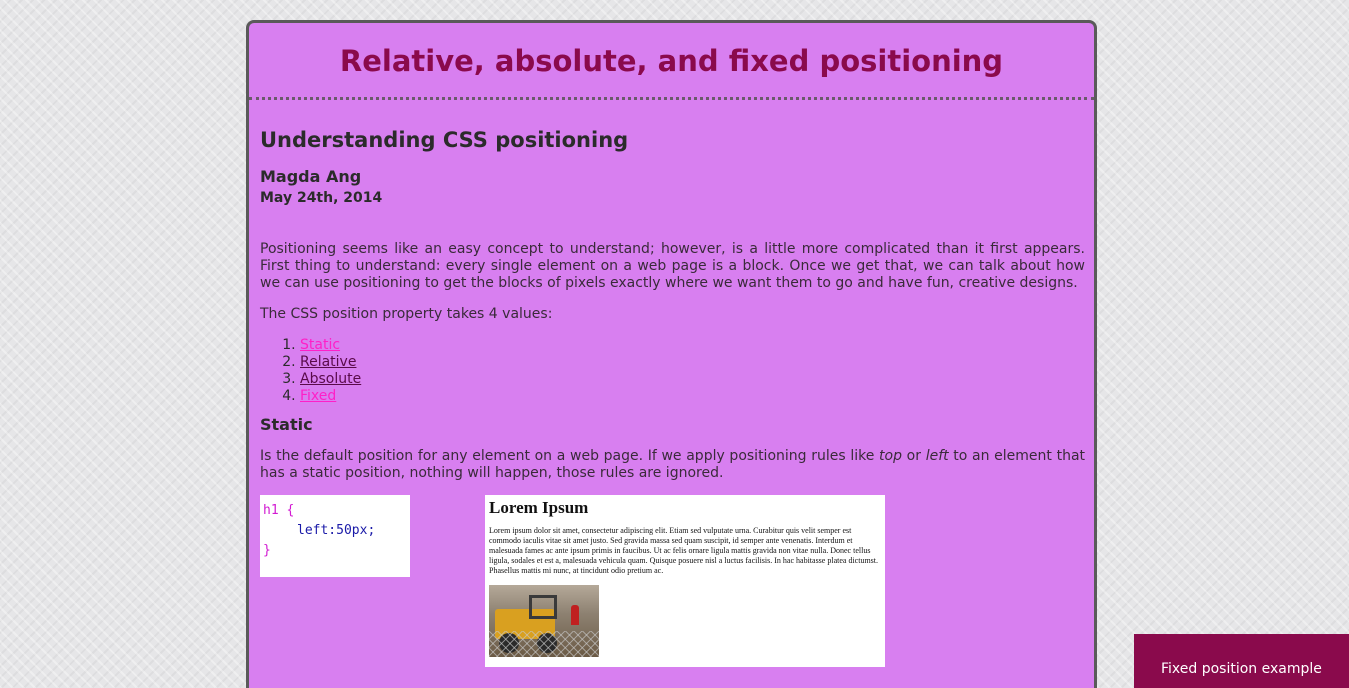  I want to click on list-item: Relative, so click(692, 362).